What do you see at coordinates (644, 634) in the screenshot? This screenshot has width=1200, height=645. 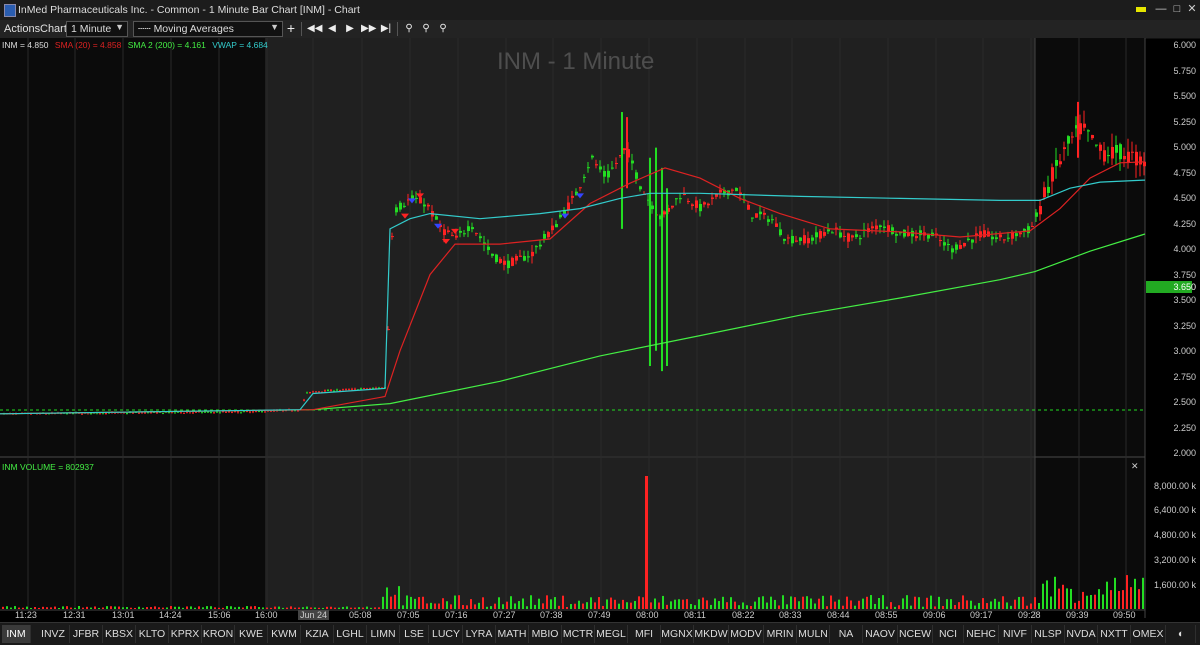 I see `tab-mfi: MFI` at bounding box center [644, 634].